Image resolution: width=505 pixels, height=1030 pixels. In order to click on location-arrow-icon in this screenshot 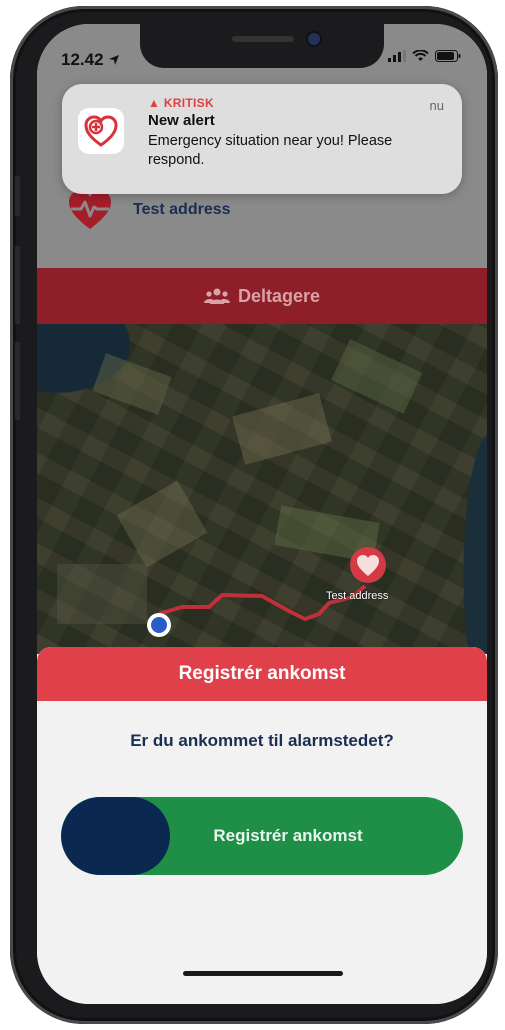, I will do `click(114, 60)`.